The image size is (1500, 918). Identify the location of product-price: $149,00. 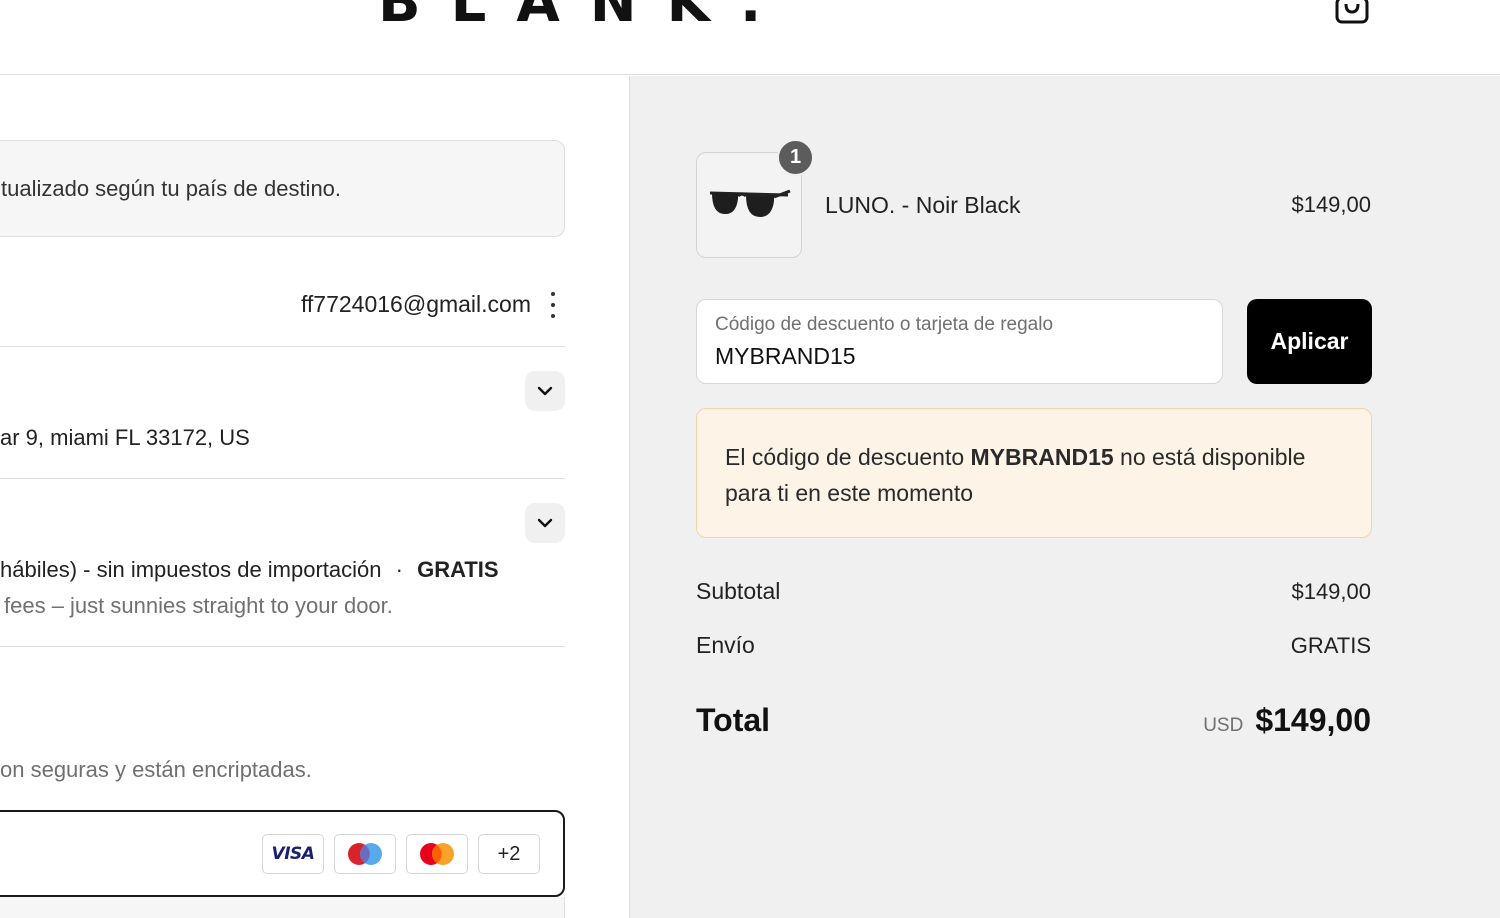
(1331, 204).